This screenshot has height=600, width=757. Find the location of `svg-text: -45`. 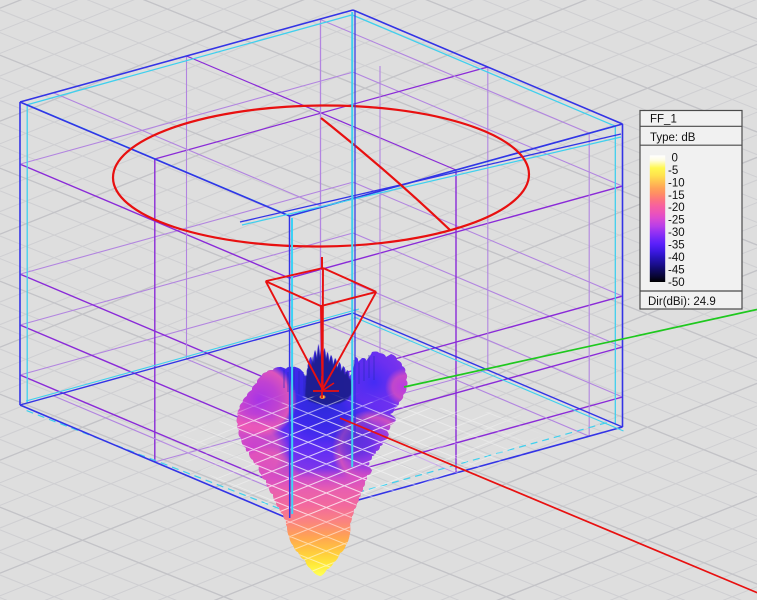

svg-text: -45 is located at coordinates (676, 271).